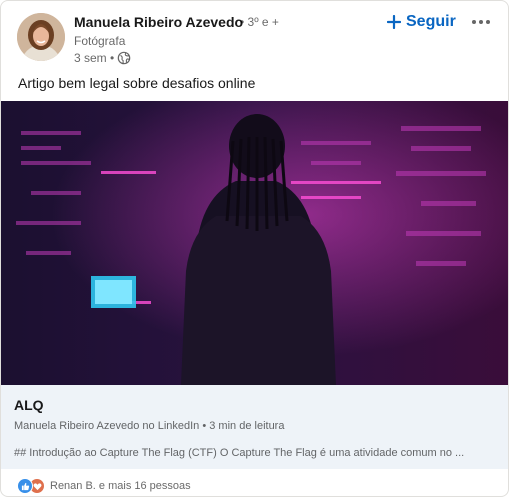  I want to click on reactions-summary: Renan B. e mais 16 pessoas, so click(104, 486).